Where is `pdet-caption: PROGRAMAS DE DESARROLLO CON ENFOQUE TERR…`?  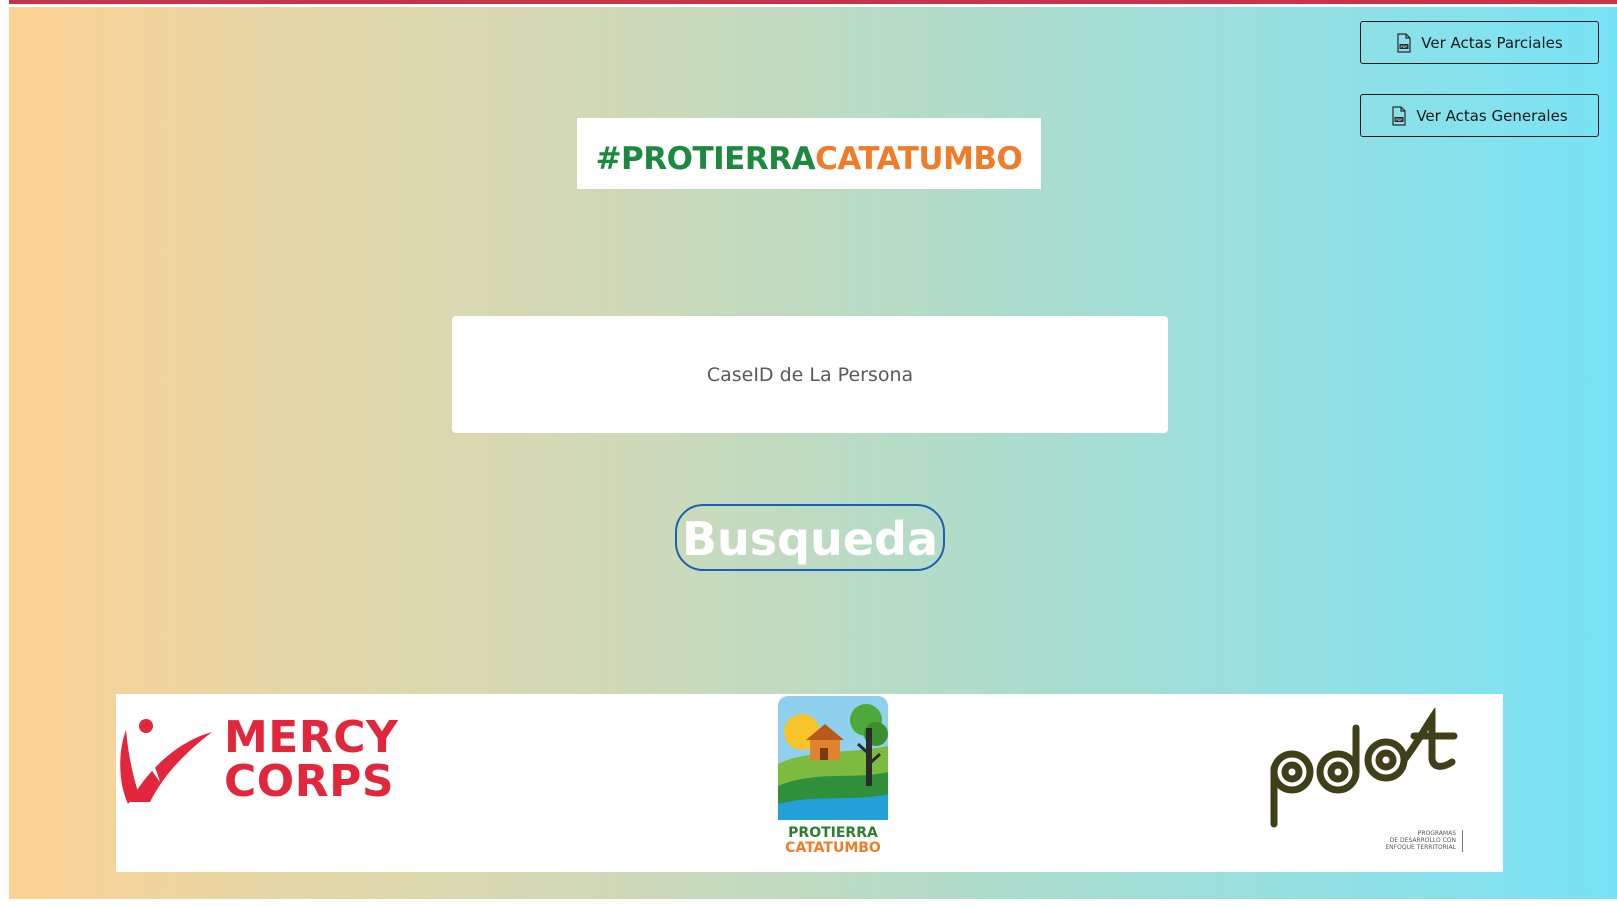
pdet-caption: PROGRAMAS DE DESARROLLO CON ENFOQUE TERR… is located at coordinates (1401, 840).